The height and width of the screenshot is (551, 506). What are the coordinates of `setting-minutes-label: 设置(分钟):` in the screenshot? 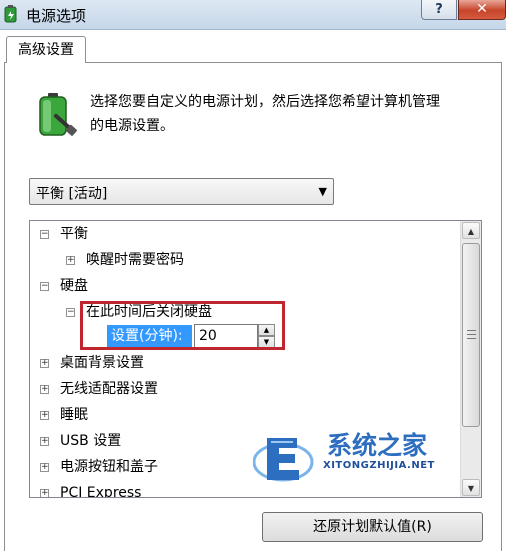 It's located at (149, 336).